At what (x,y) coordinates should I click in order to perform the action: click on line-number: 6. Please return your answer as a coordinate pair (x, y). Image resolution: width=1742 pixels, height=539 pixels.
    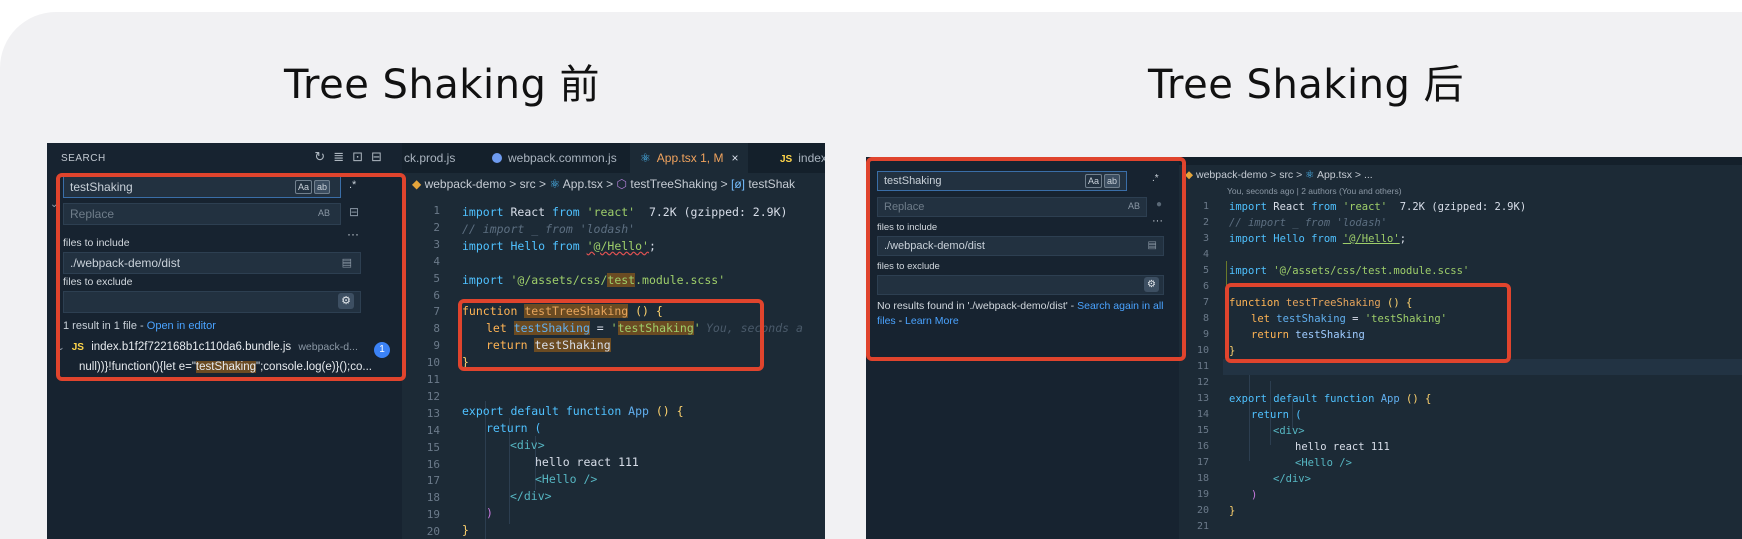
    Looking at the image, I should click on (436, 295).